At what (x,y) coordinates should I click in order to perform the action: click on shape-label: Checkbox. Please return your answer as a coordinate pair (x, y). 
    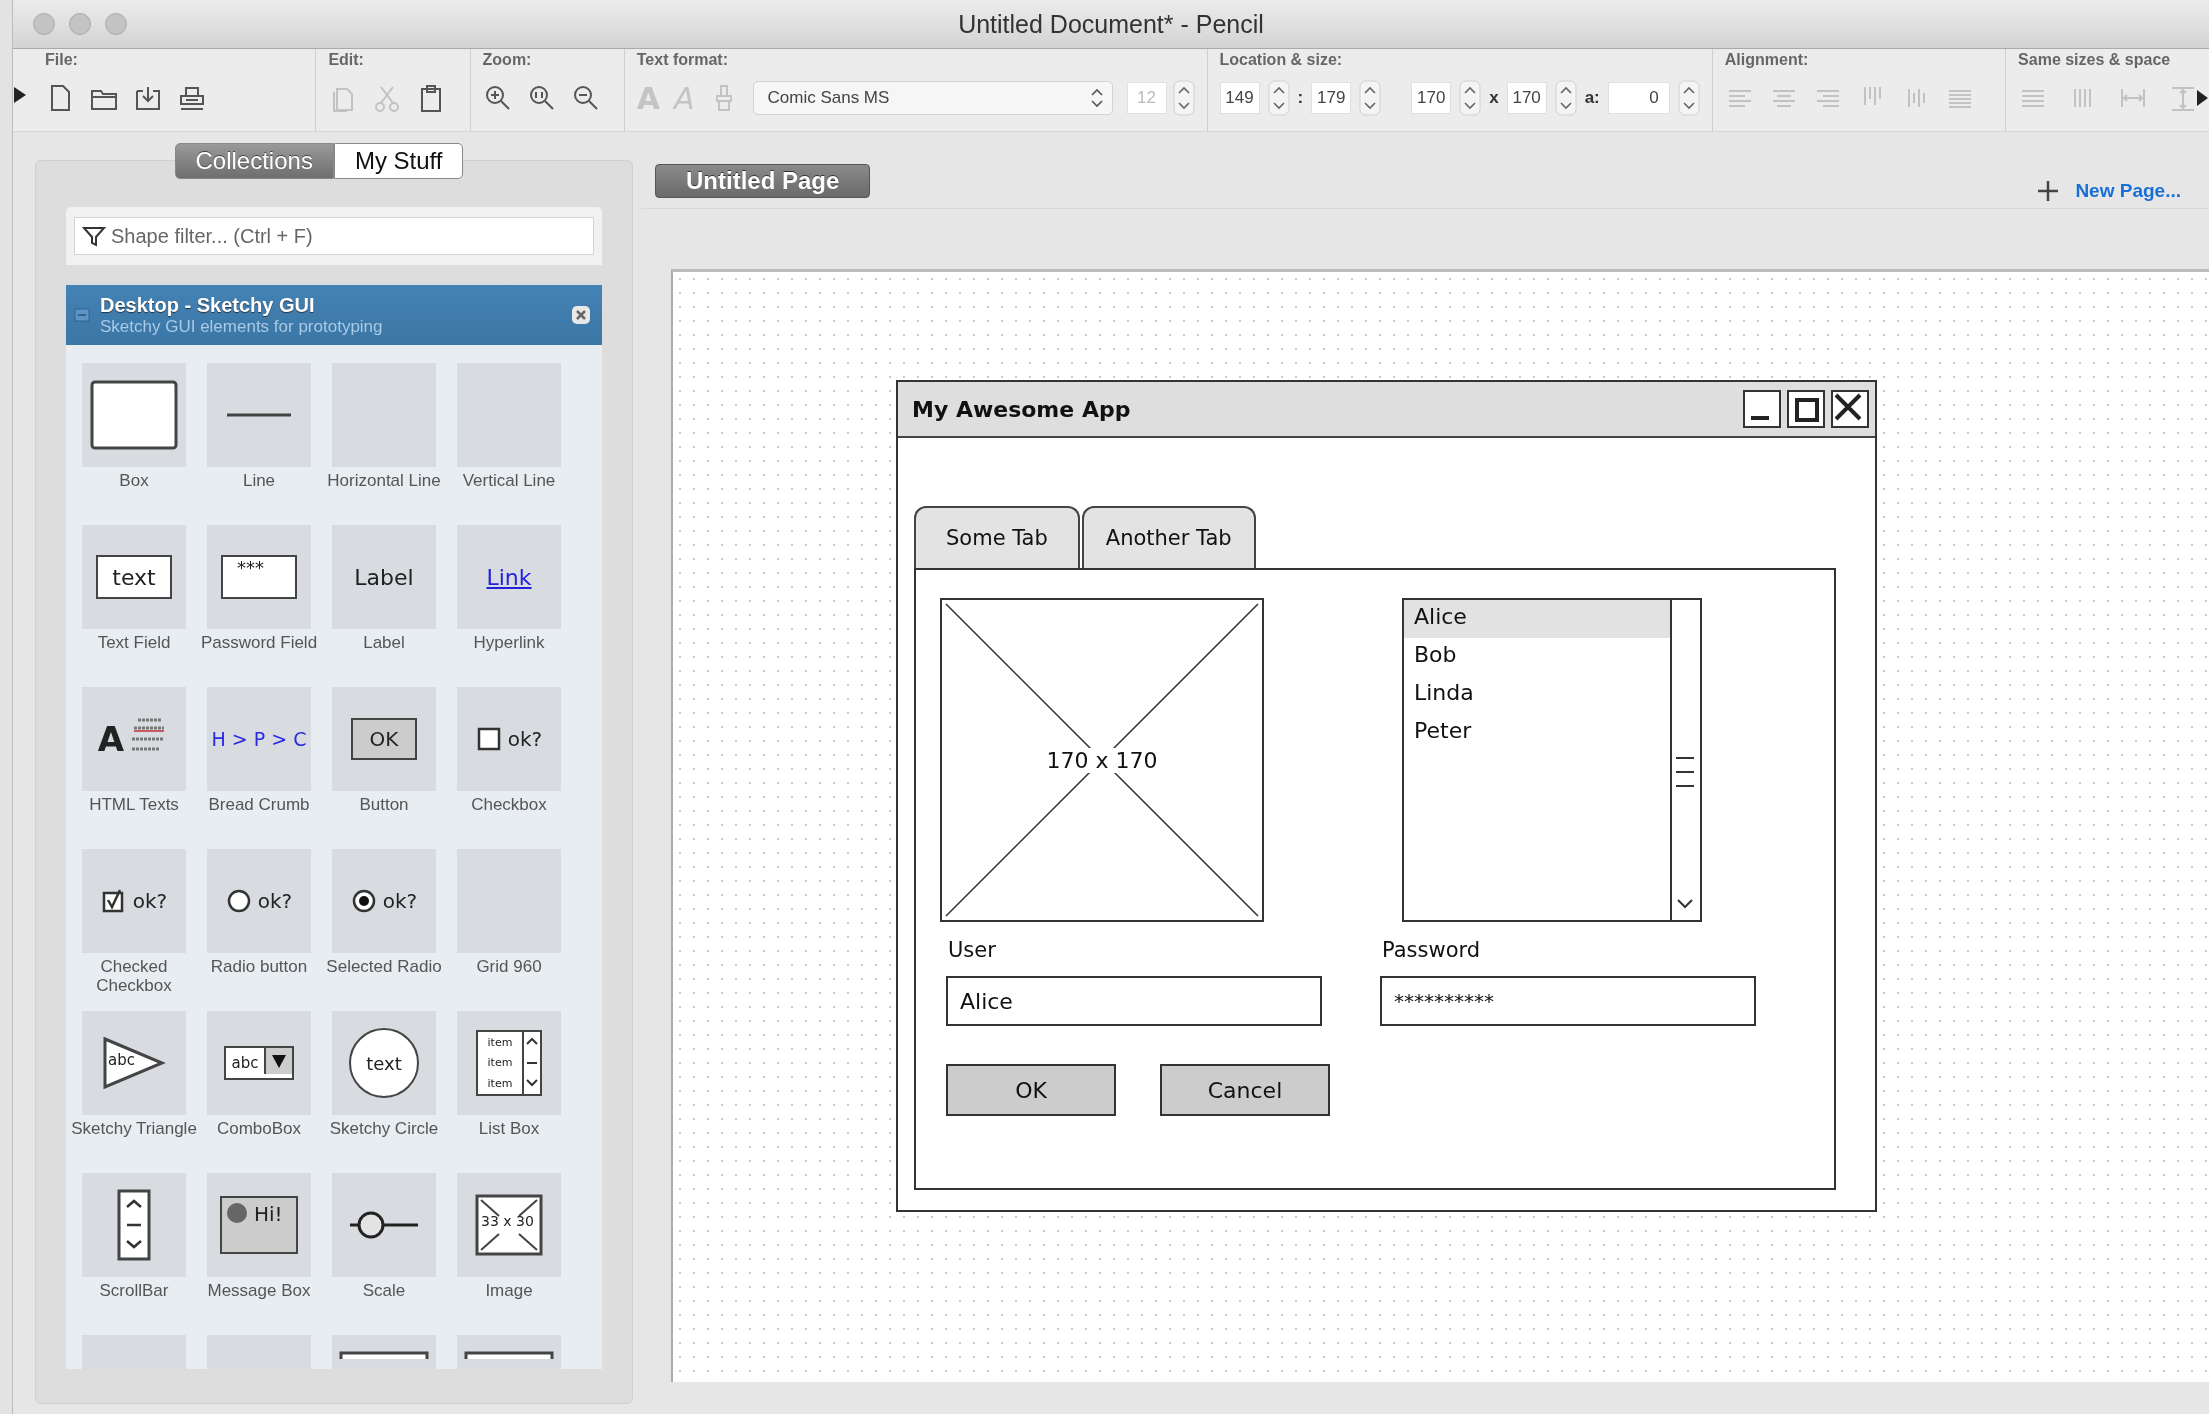
    Looking at the image, I should click on (509, 804).